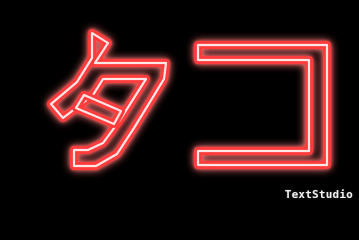 The image size is (359, 240). I want to click on textstudio-watermark: TextStudio, so click(318, 194).